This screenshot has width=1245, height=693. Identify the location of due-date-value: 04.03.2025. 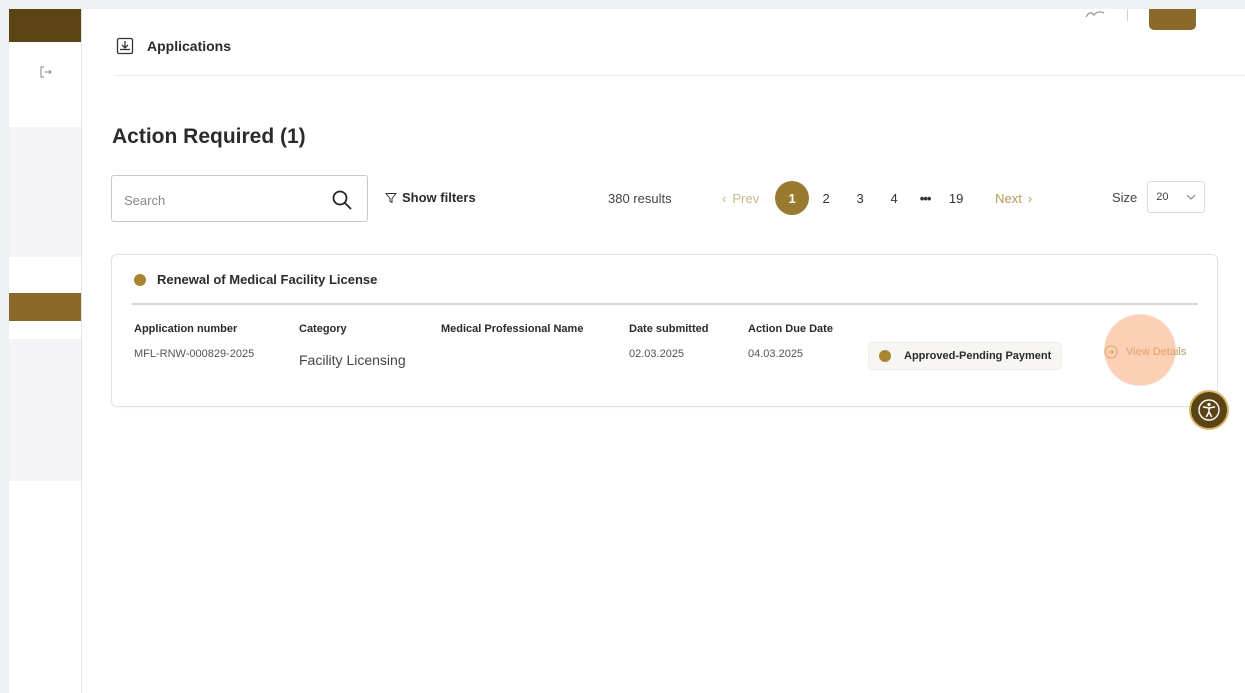
(776, 354).